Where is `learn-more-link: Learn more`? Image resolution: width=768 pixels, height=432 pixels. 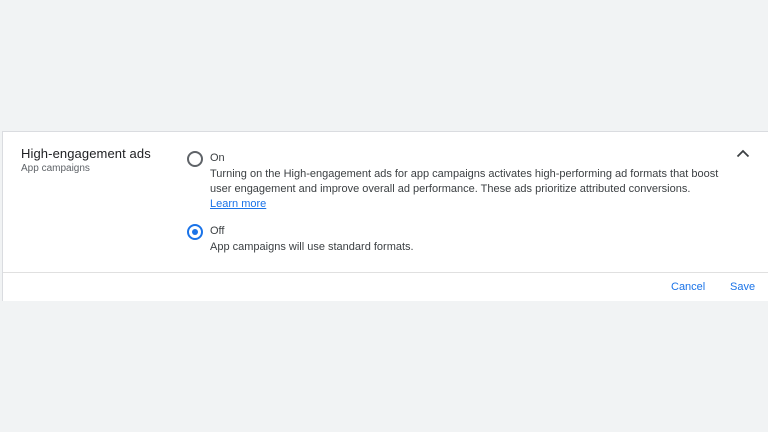
learn-more-link: Learn more is located at coordinates (238, 204).